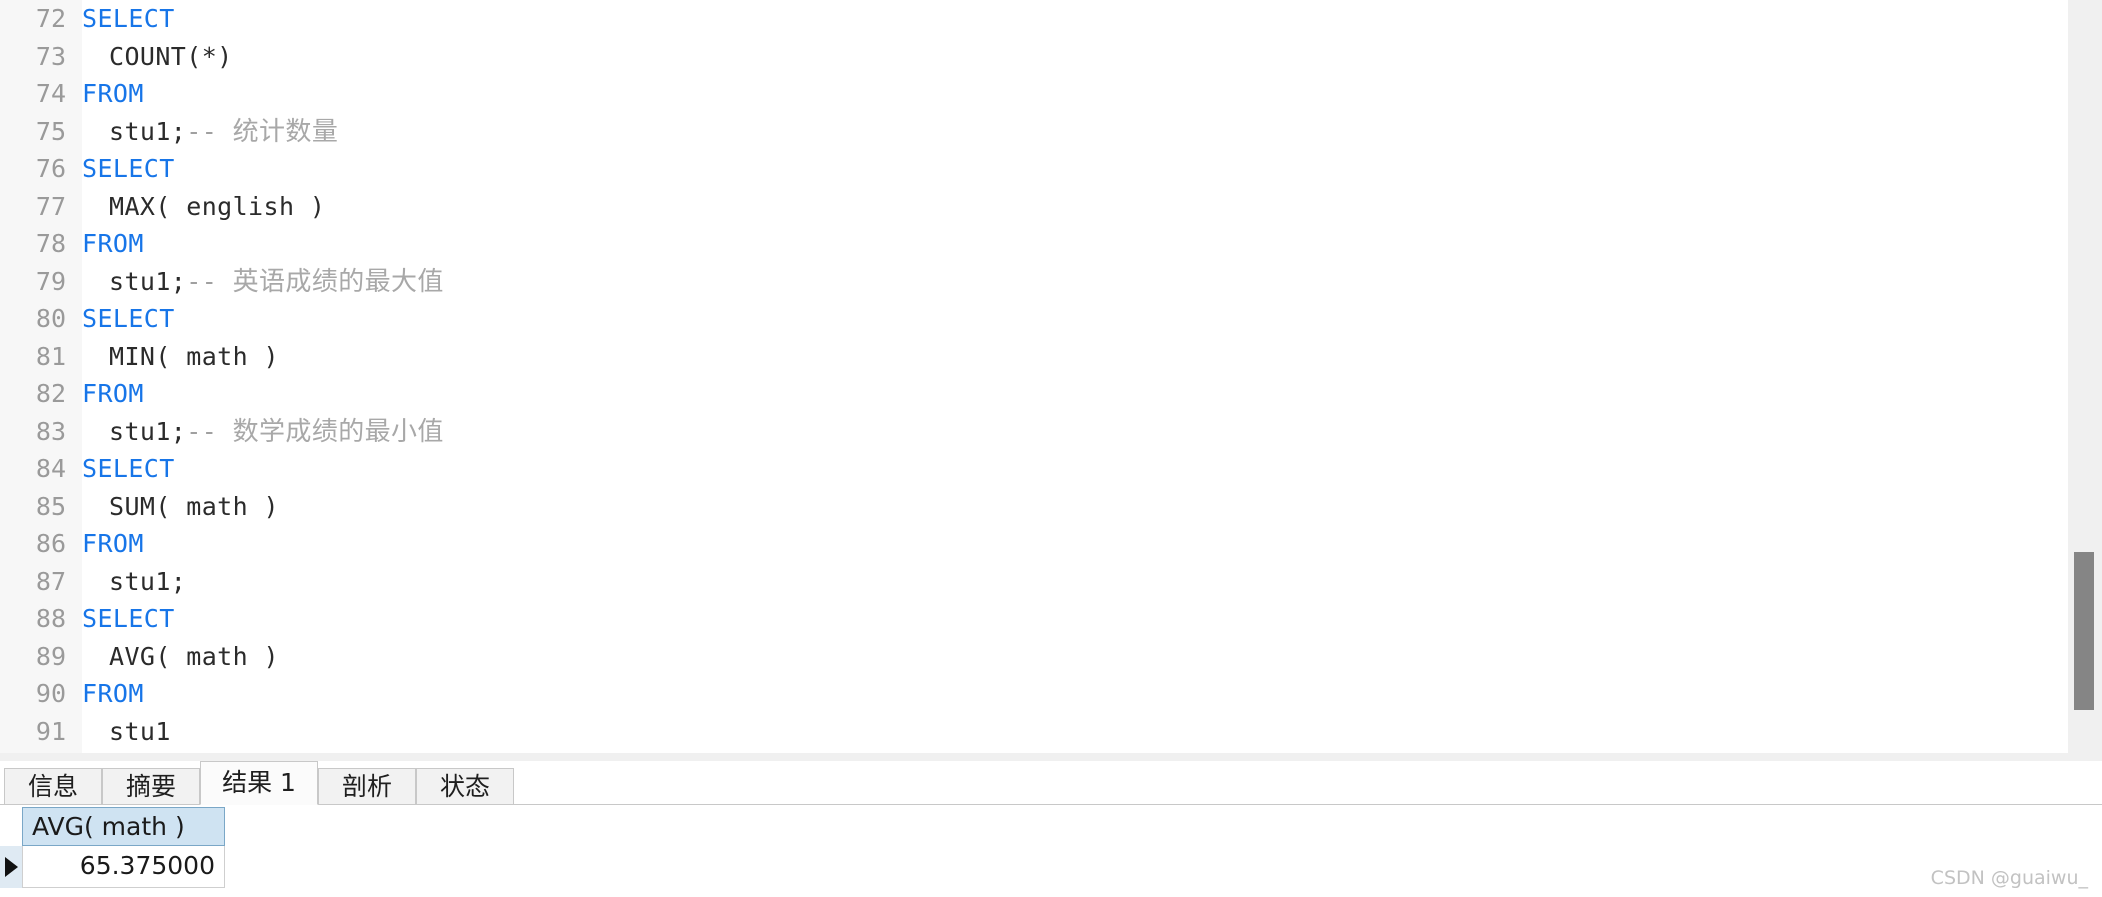  I want to click on code-line: 84 SELECT, so click(1034, 469).